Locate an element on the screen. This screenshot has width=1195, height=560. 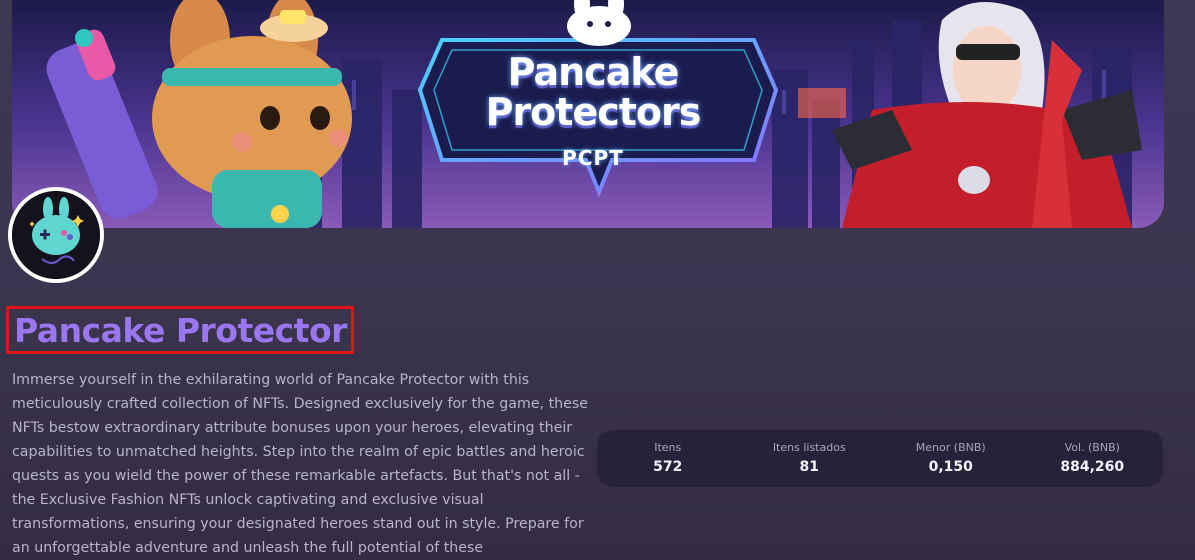
collection-title: Pancake Protector is located at coordinates (180, 330).